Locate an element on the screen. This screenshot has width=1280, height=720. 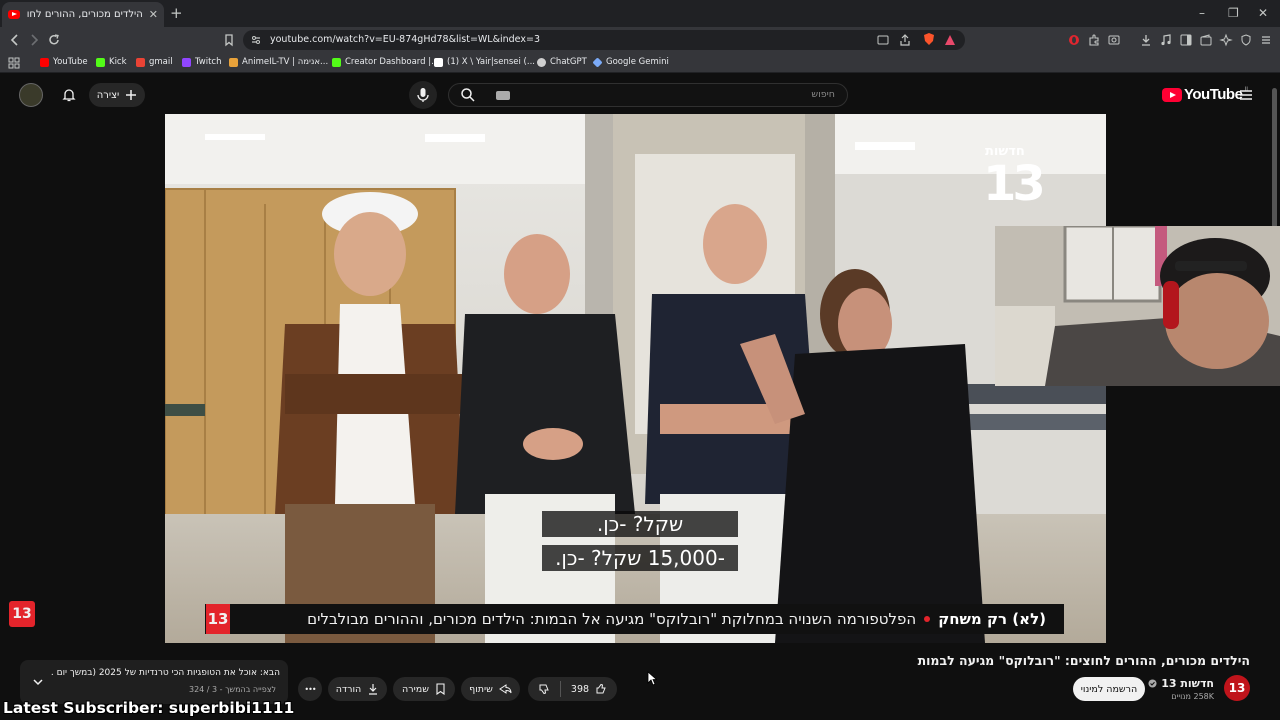
channel-name: חדשות 13 is located at coordinates (1181, 683).